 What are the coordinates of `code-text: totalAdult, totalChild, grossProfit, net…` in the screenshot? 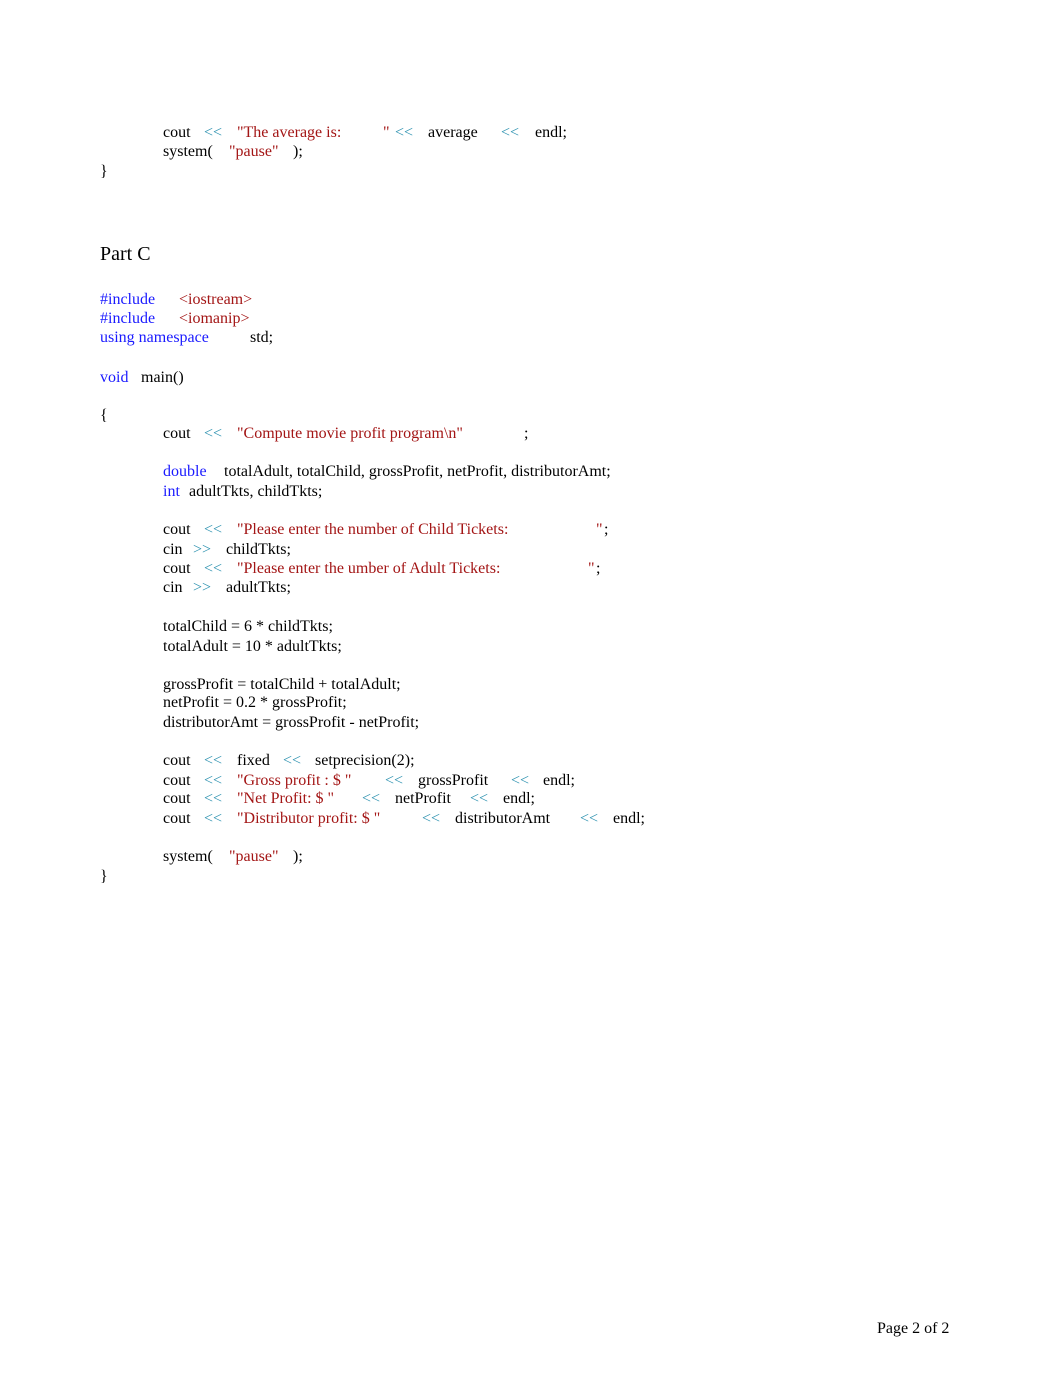 It's located at (417, 471).